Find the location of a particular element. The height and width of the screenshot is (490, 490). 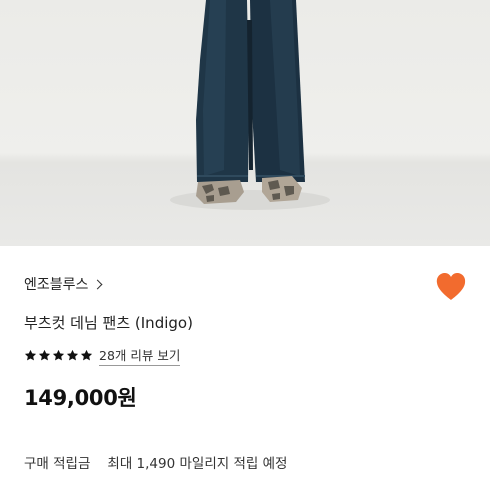

brand-name: 엔조블루스 is located at coordinates (56, 285).